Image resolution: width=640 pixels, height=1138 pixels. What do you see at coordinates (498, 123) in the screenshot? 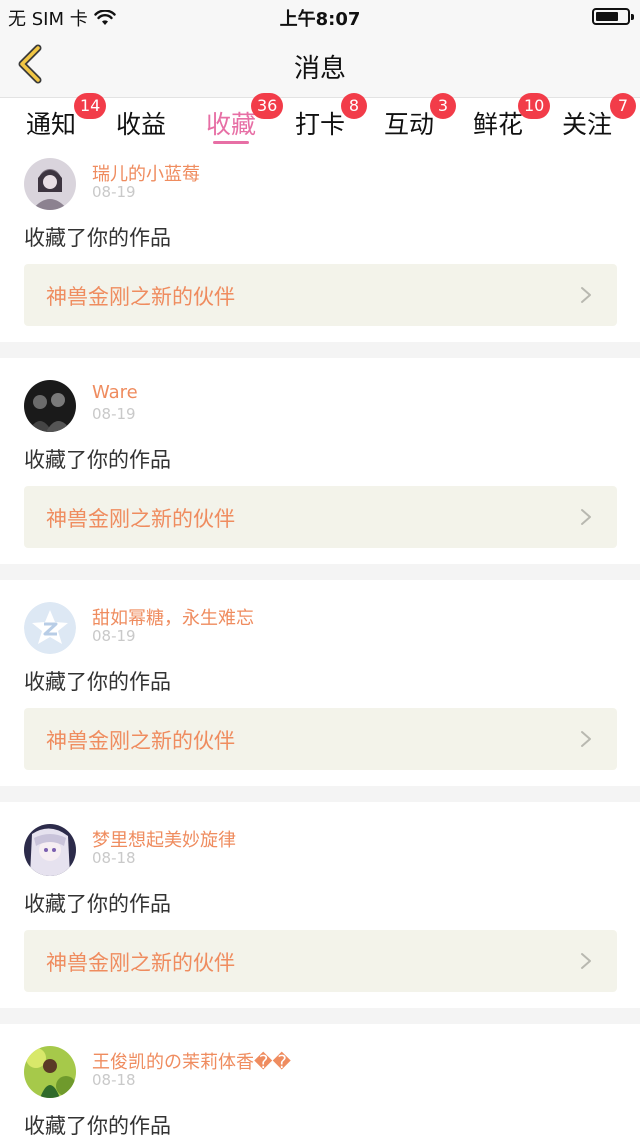
I see `tab-flowers: 鲜花` at bounding box center [498, 123].